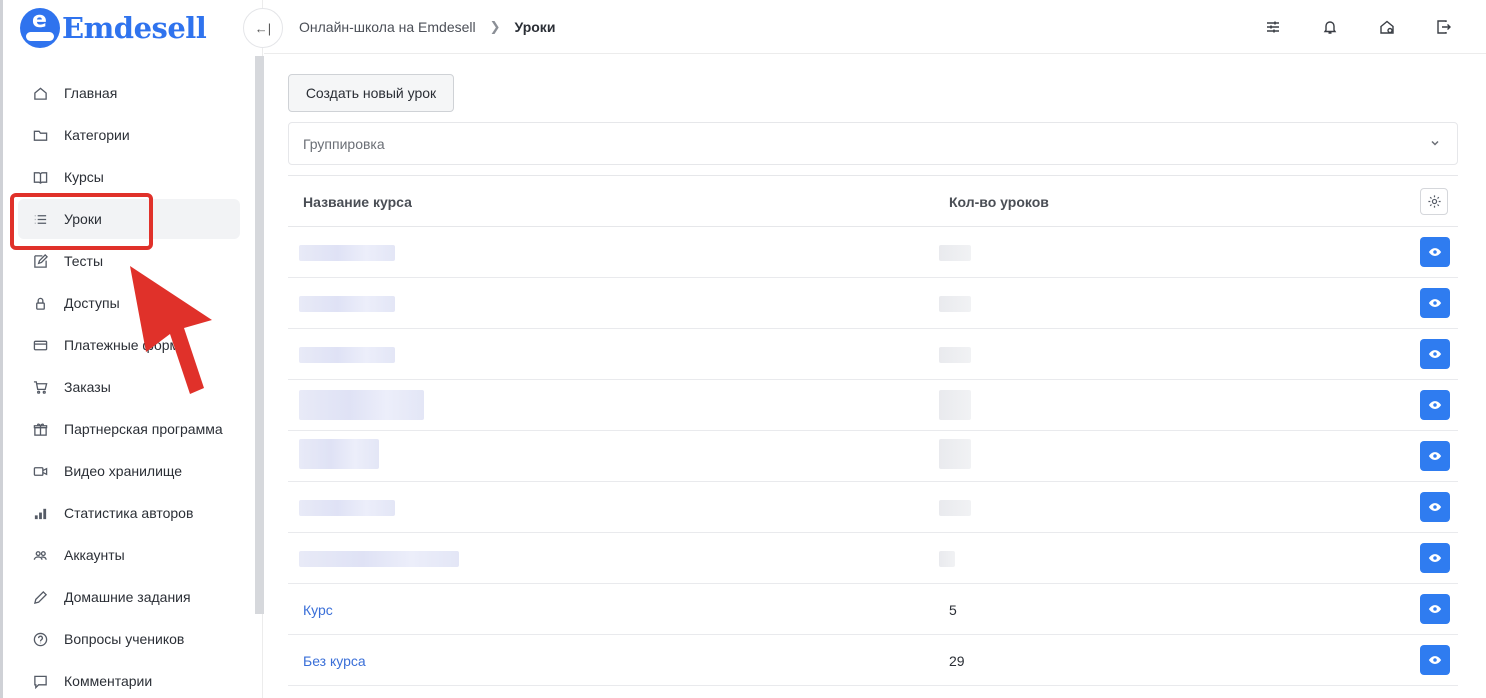 Image resolution: width=1486 pixels, height=698 pixels. Describe the element at coordinates (40, 387) in the screenshot. I see `cart-icon` at that location.